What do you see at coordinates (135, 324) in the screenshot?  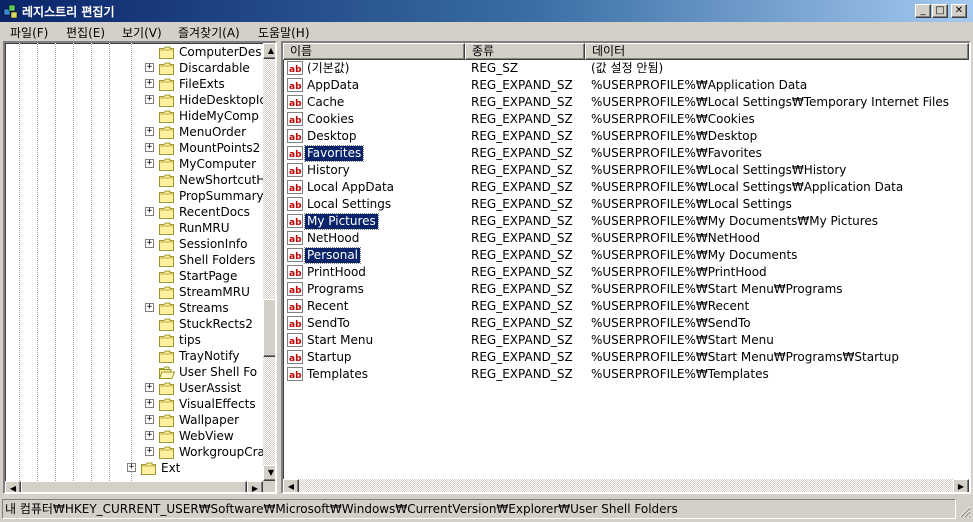 I see `tree-item: StuckRects2` at bounding box center [135, 324].